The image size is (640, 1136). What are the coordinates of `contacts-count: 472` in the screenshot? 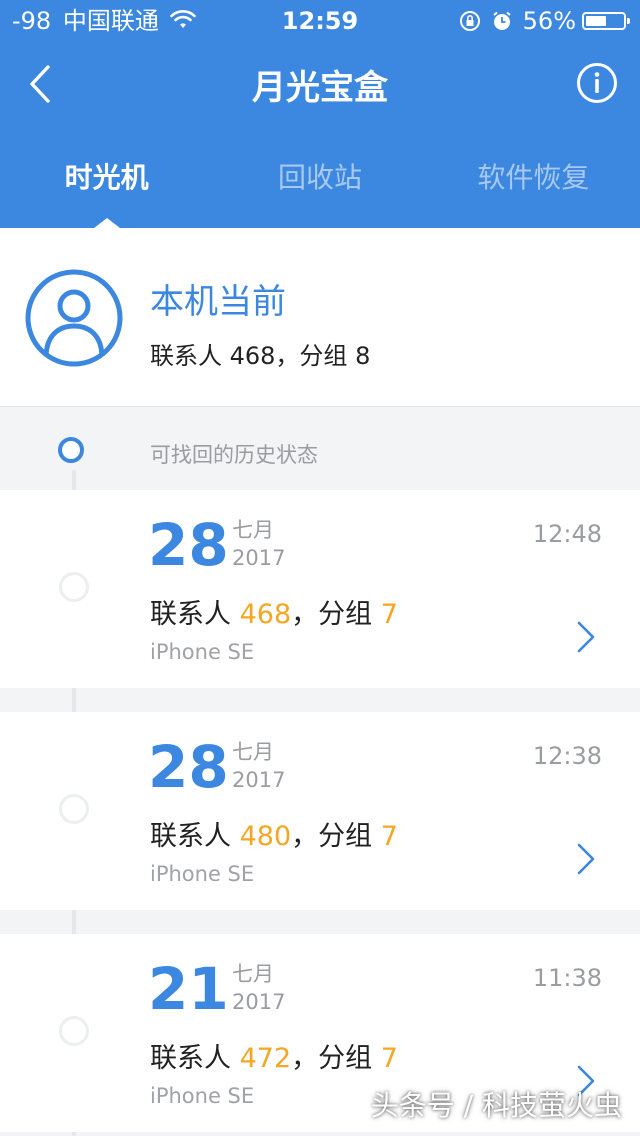 It's located at (265, 1058).